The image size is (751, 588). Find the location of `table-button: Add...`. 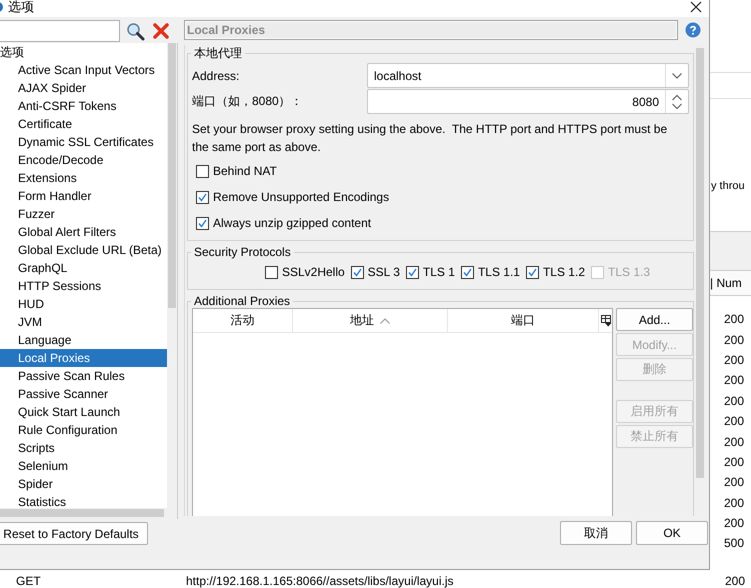

table-button: Add... is located at coordinates (654, 319).